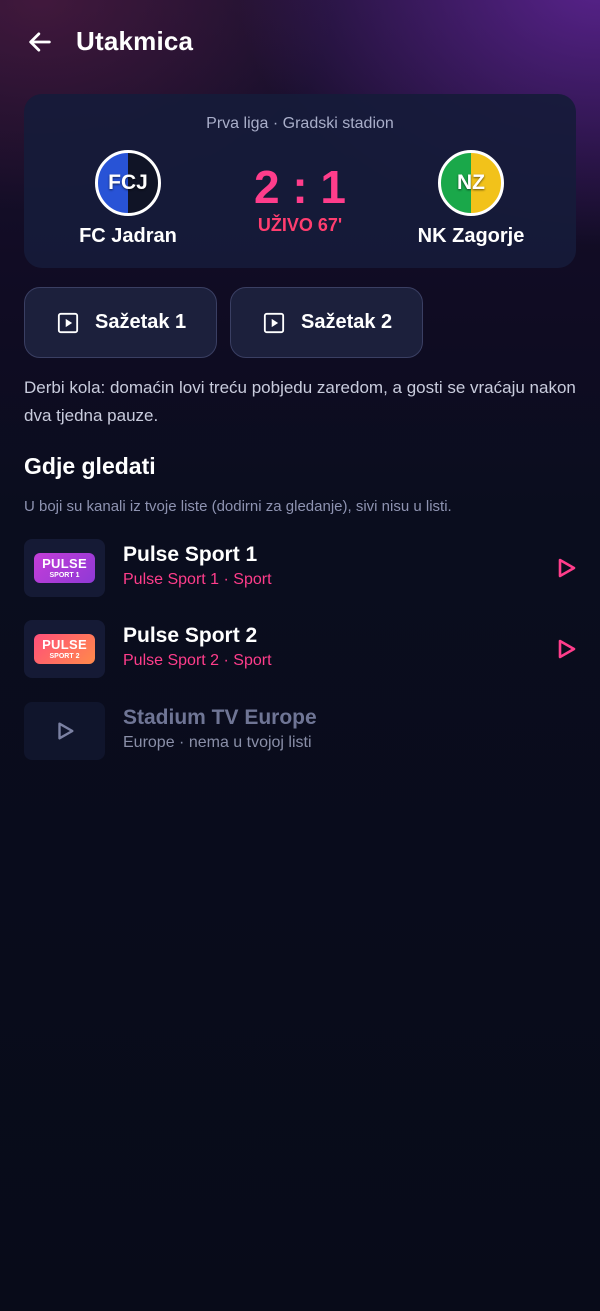  I want to click on home-team: FCJ FC Jadran, so click(128, 199).